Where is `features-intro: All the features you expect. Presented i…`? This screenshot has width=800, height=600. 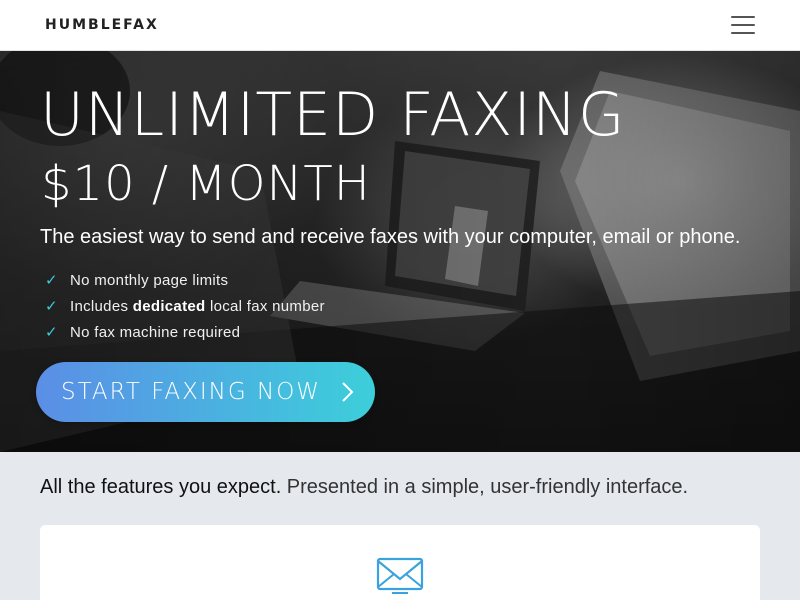 features-intro: All the features you expect. Presented i… is located at coordinates (364, 487).